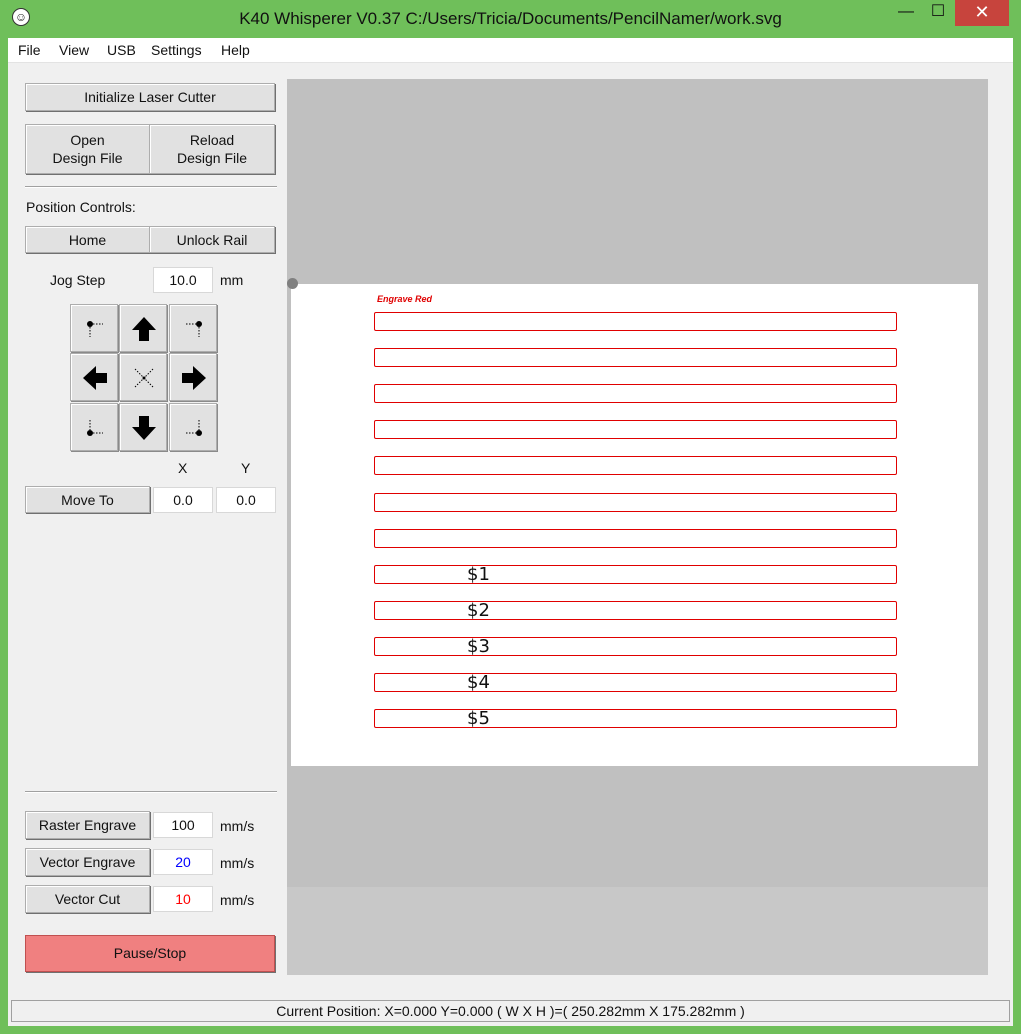 This screenshot has width=1021, height=1034. What do you see at coordinates (635, 719) in the screenshot?
I see `design-row: $5` at bounding box center [635, 719].